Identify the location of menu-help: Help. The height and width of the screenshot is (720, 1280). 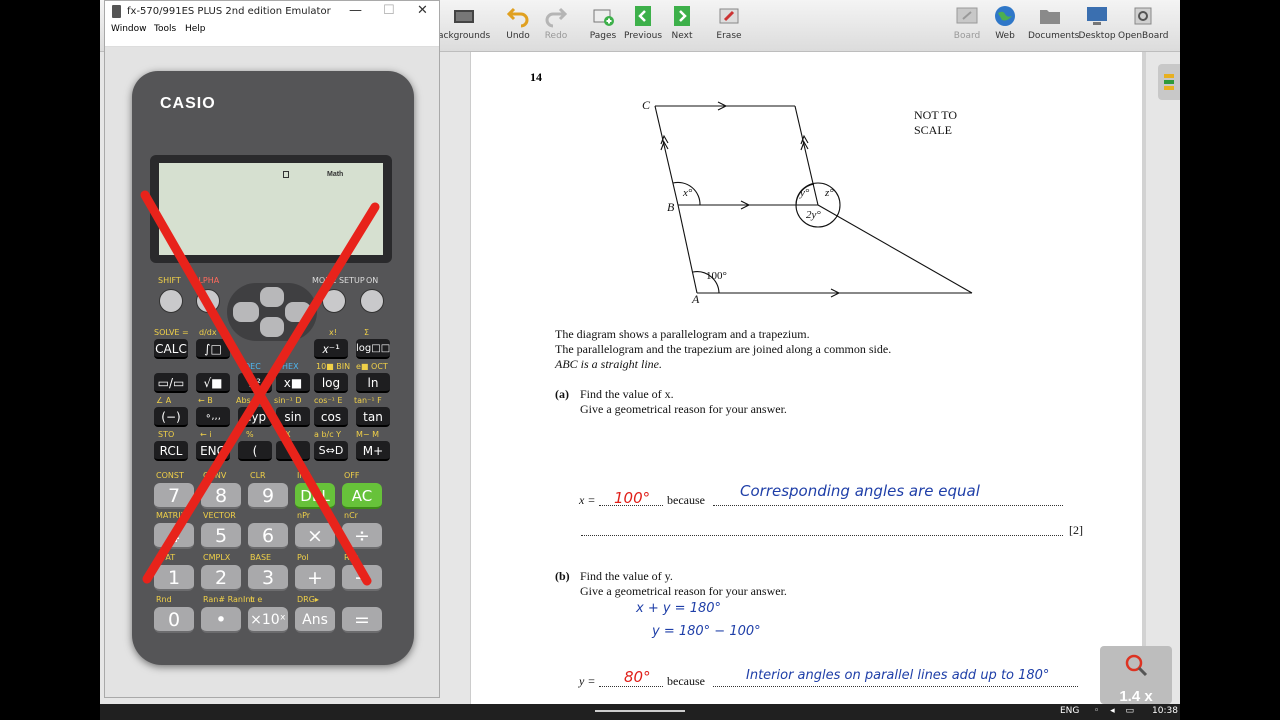
(195, 29).